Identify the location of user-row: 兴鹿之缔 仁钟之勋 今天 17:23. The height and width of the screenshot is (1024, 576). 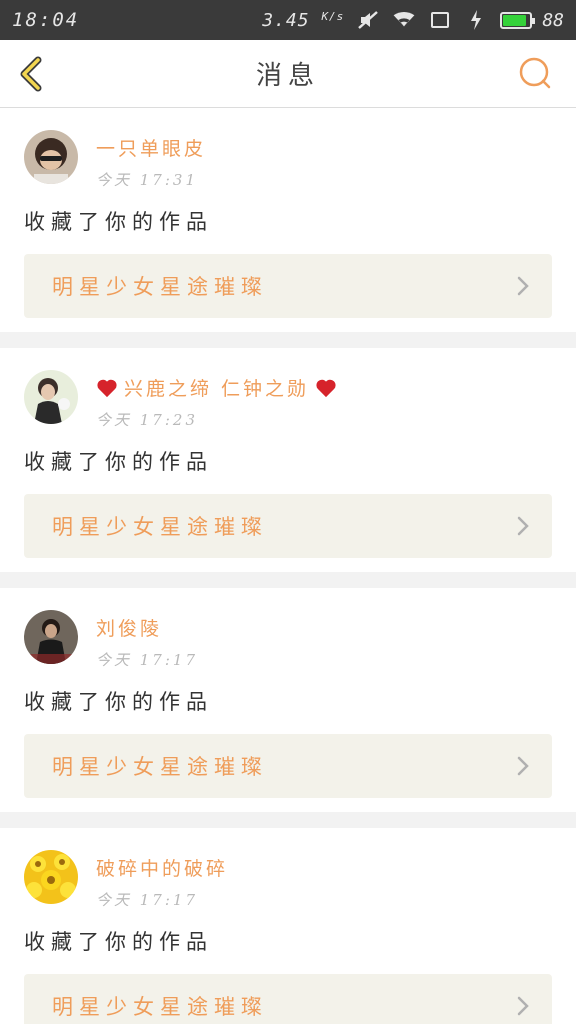
(288, 400).